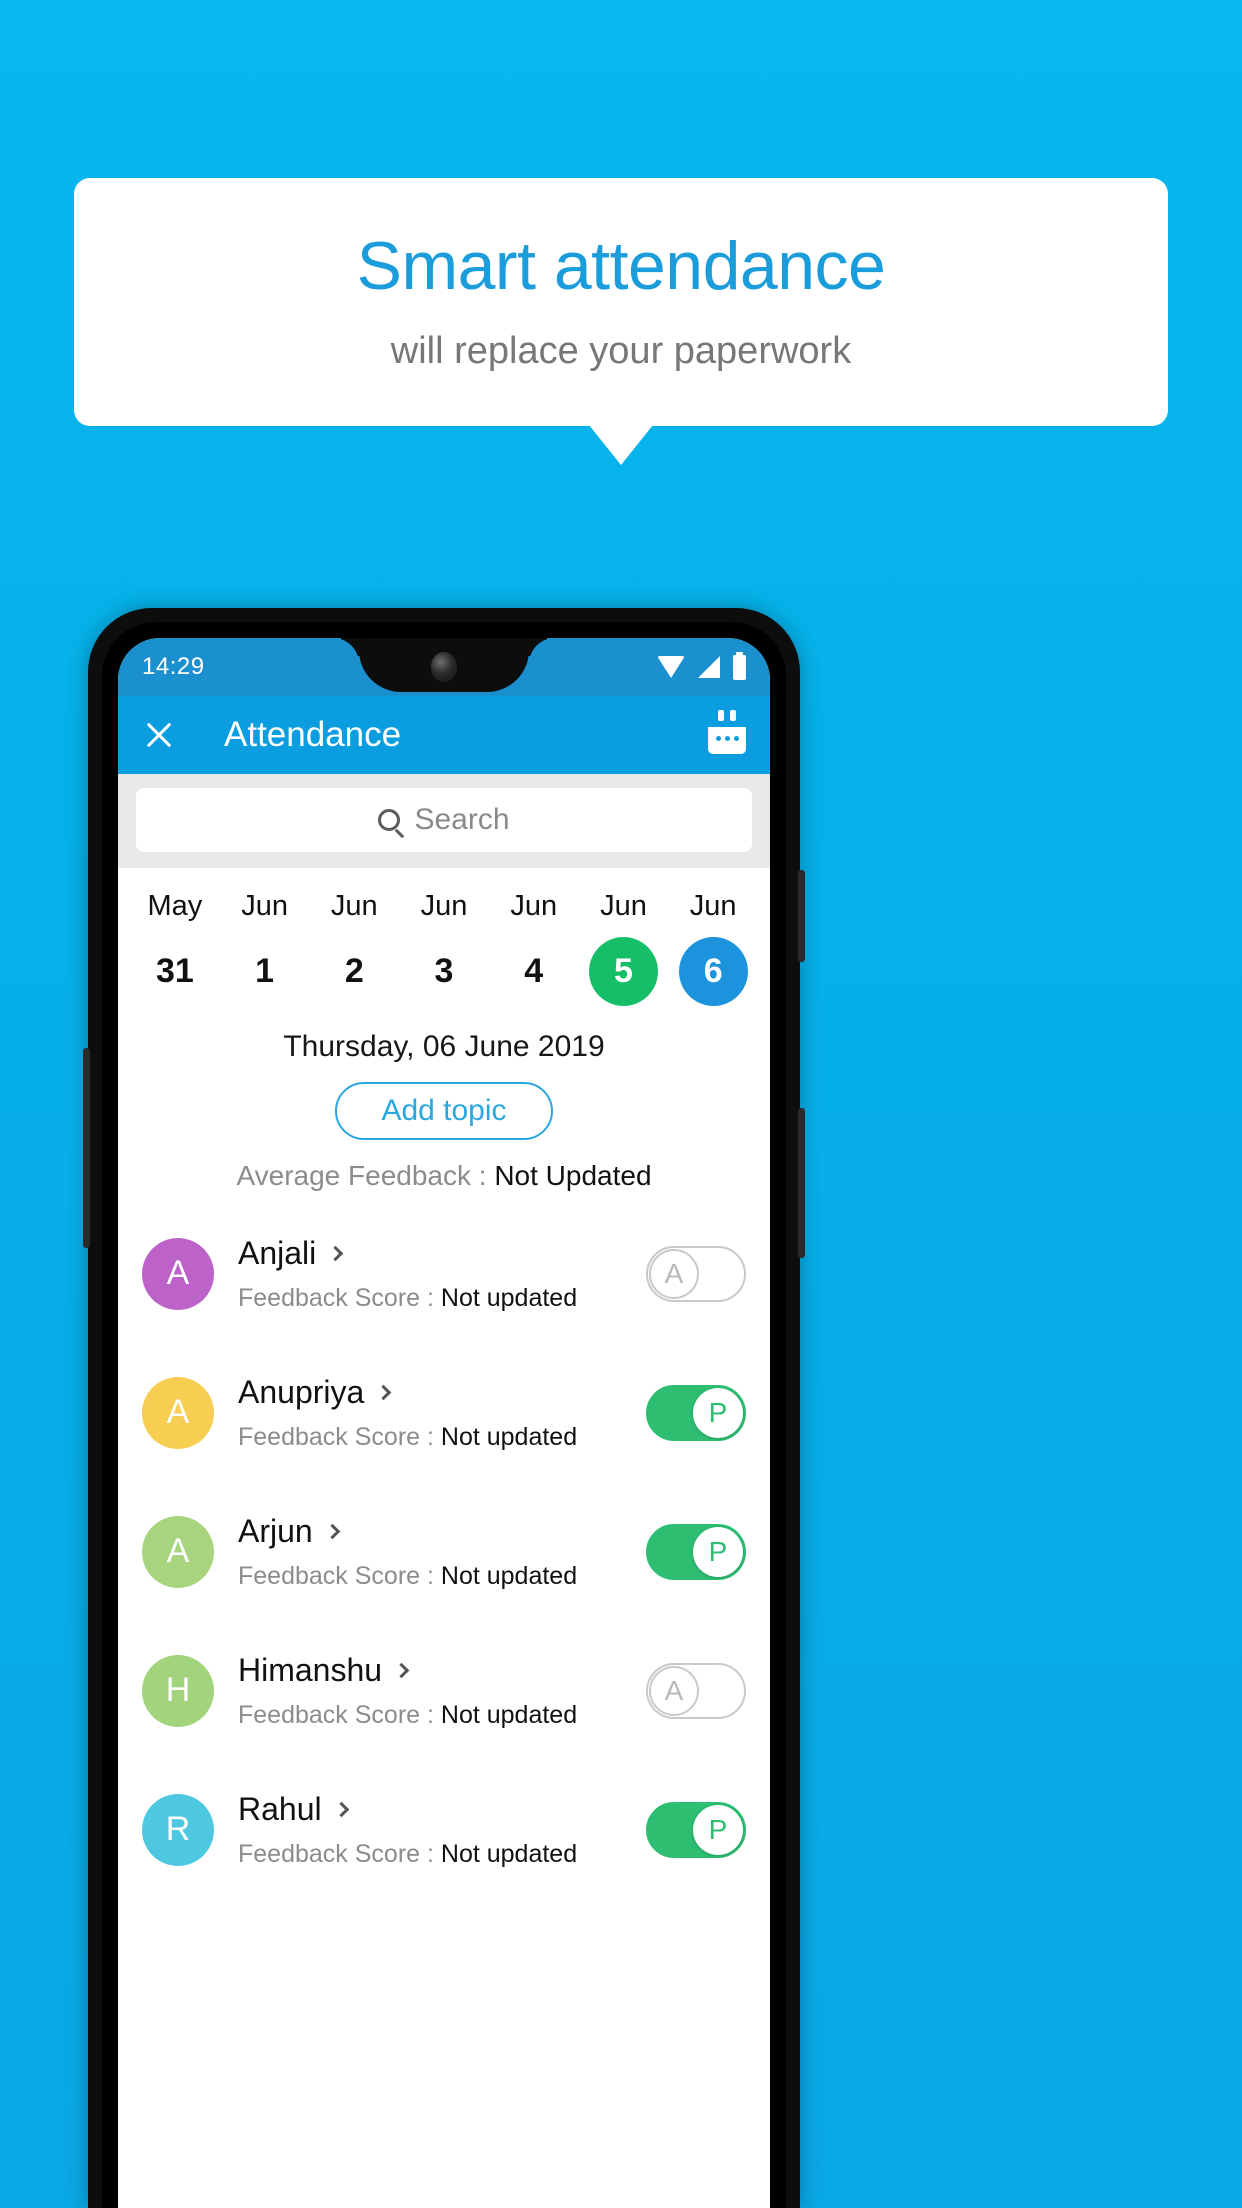  Describe the element at coordinates (86, 1148) in the screenshot. I see `assistant-button` at that location.